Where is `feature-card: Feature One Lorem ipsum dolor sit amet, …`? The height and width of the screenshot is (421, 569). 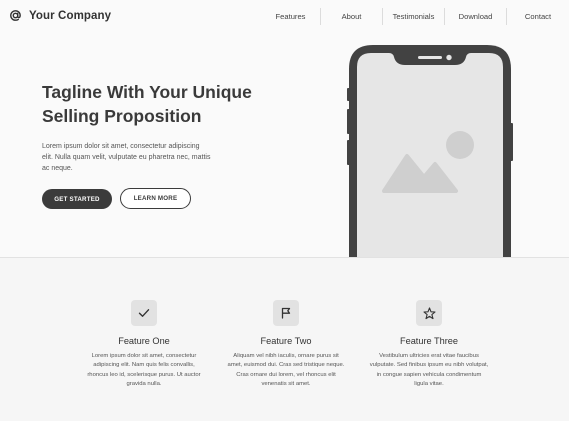 feature-card: Feature One Lorem ipsum dolor sit amet, … is located at coordinates (144, 345).